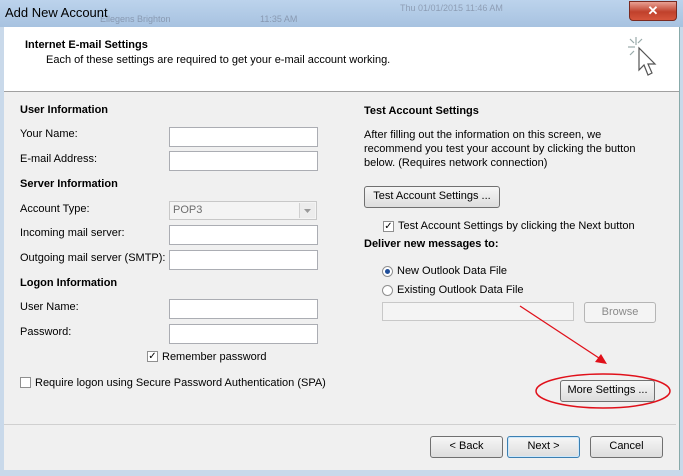 This screenshot has width=683, height=476. I want to click on deliver-heading: Deliver new messages to:, so click(431, 244).